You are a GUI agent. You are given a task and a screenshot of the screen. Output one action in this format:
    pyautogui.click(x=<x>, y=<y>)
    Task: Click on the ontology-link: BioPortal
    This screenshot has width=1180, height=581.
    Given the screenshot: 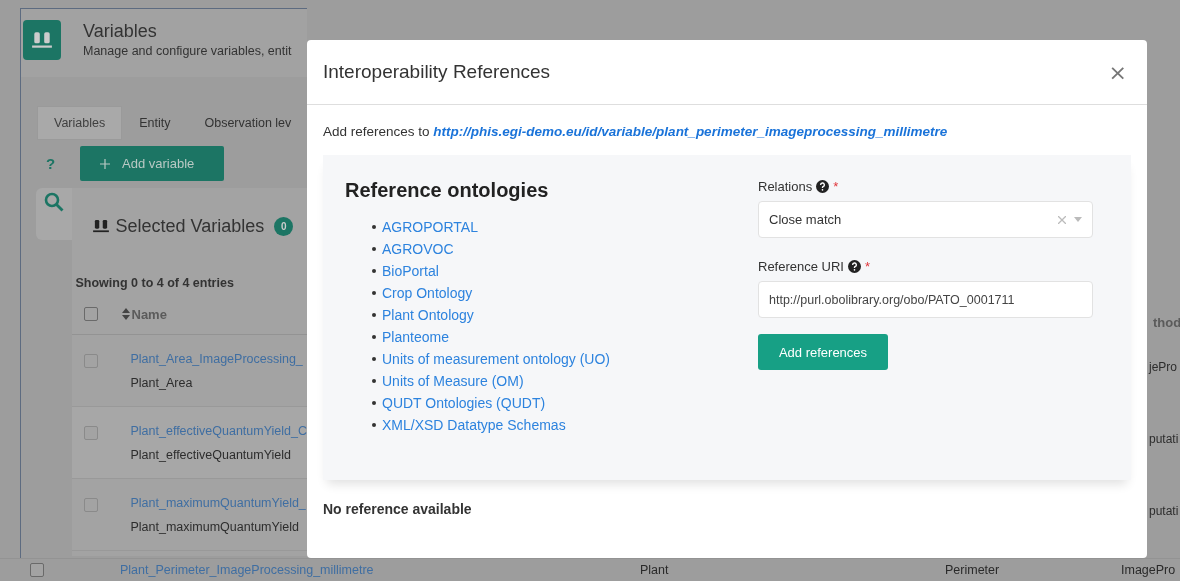 What is the action you would take?
    pyautogui.click(x=410, y=271)
    